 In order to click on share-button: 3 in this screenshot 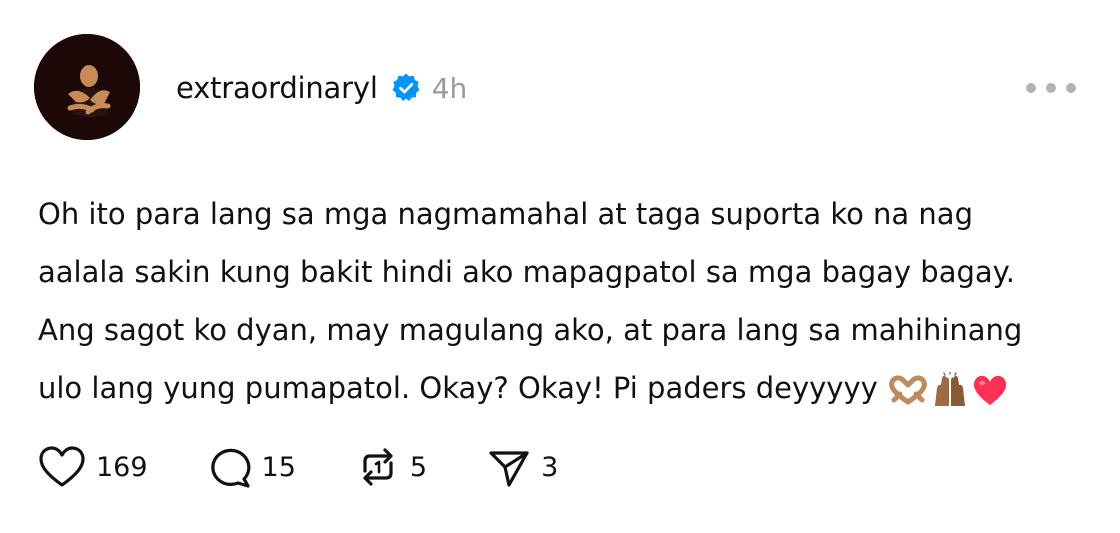, I will do `click(522, 467)`.